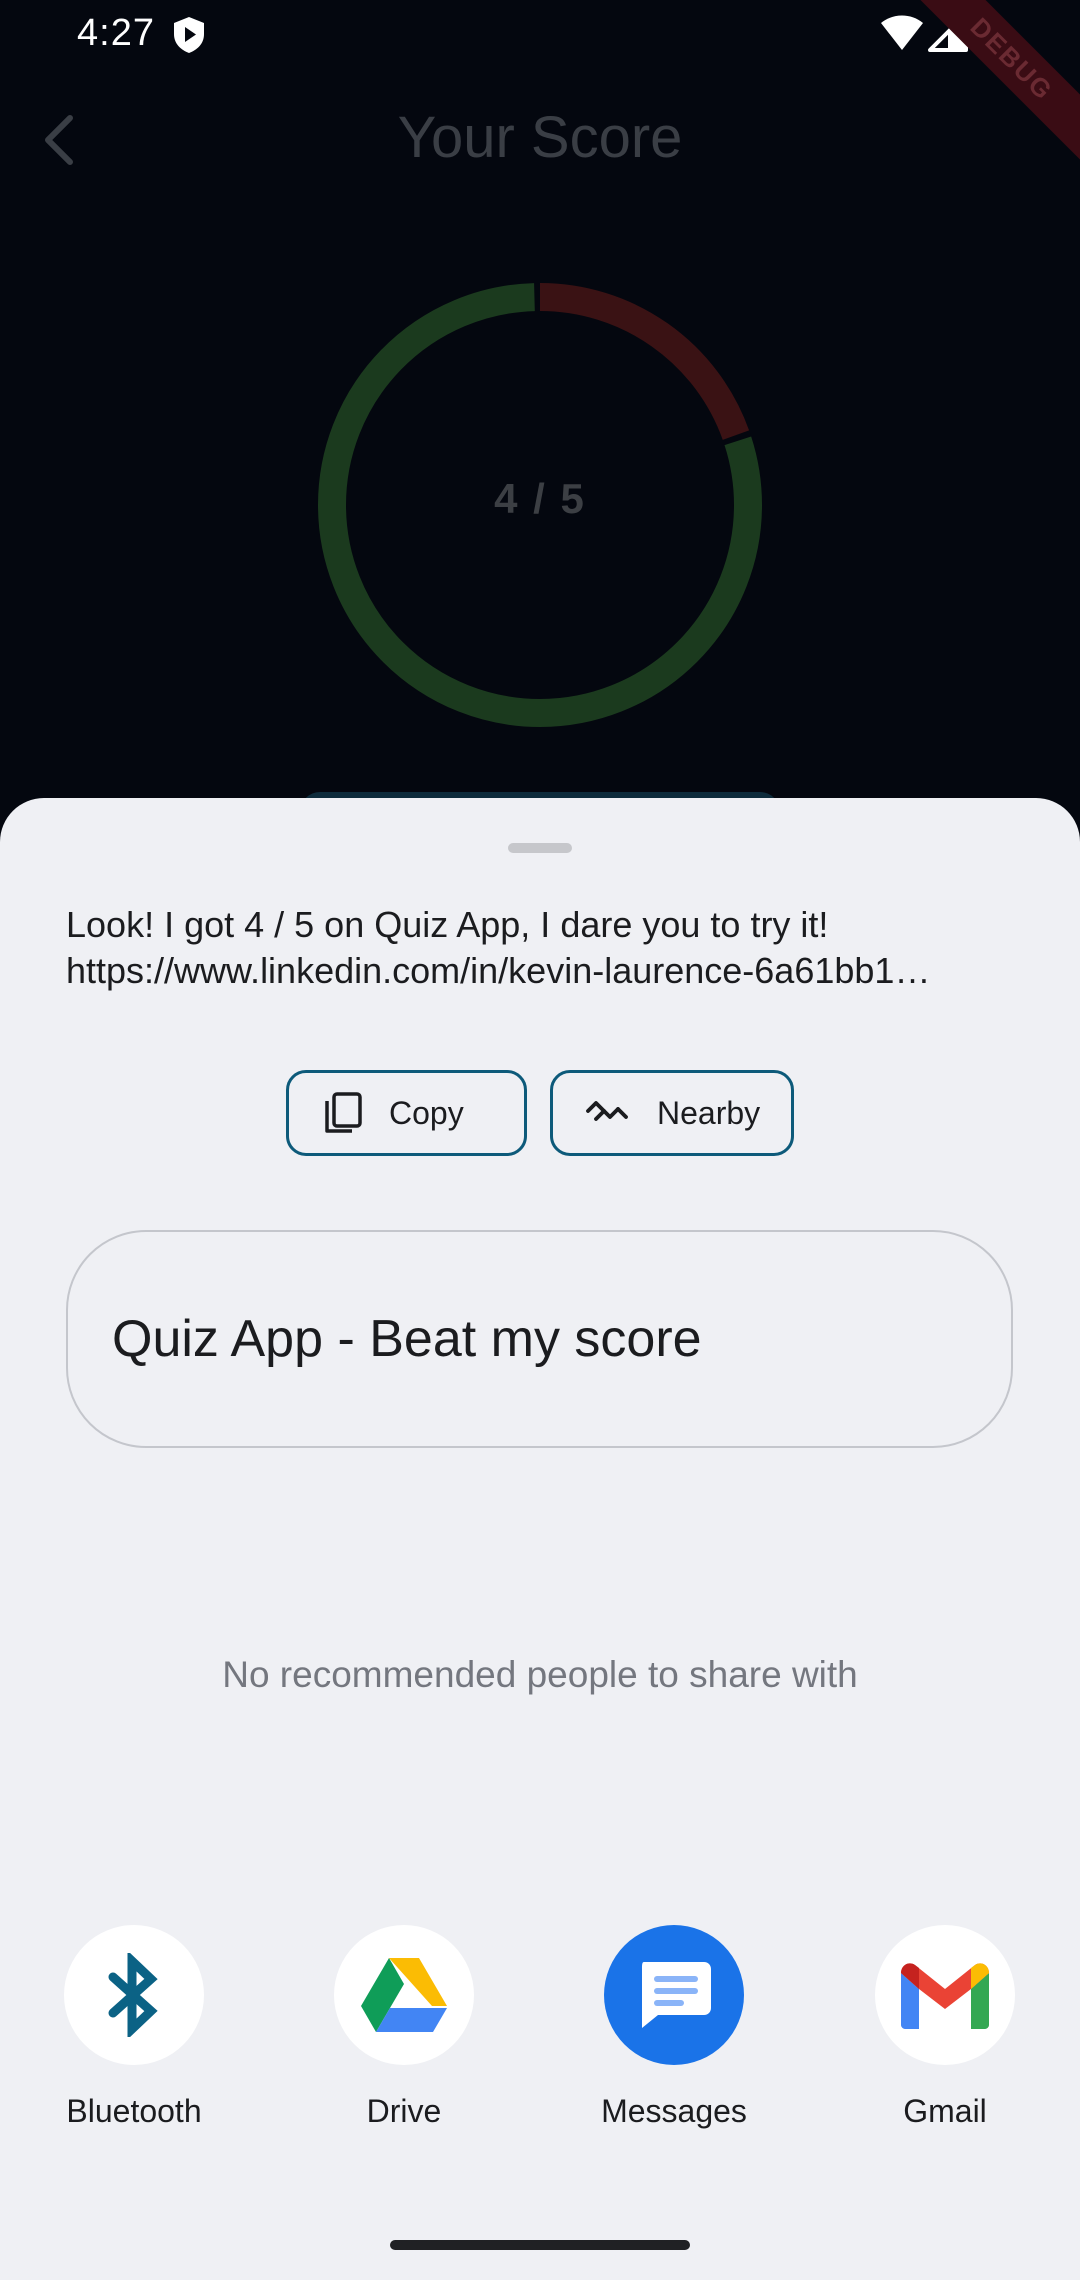 Image resolution: width=1080 pixels, height=2280 pixels. What do you see at coordinates (540, 498) in the screenshot?
I see `score-value: 4 / 5` at bounding box center [540, 498].